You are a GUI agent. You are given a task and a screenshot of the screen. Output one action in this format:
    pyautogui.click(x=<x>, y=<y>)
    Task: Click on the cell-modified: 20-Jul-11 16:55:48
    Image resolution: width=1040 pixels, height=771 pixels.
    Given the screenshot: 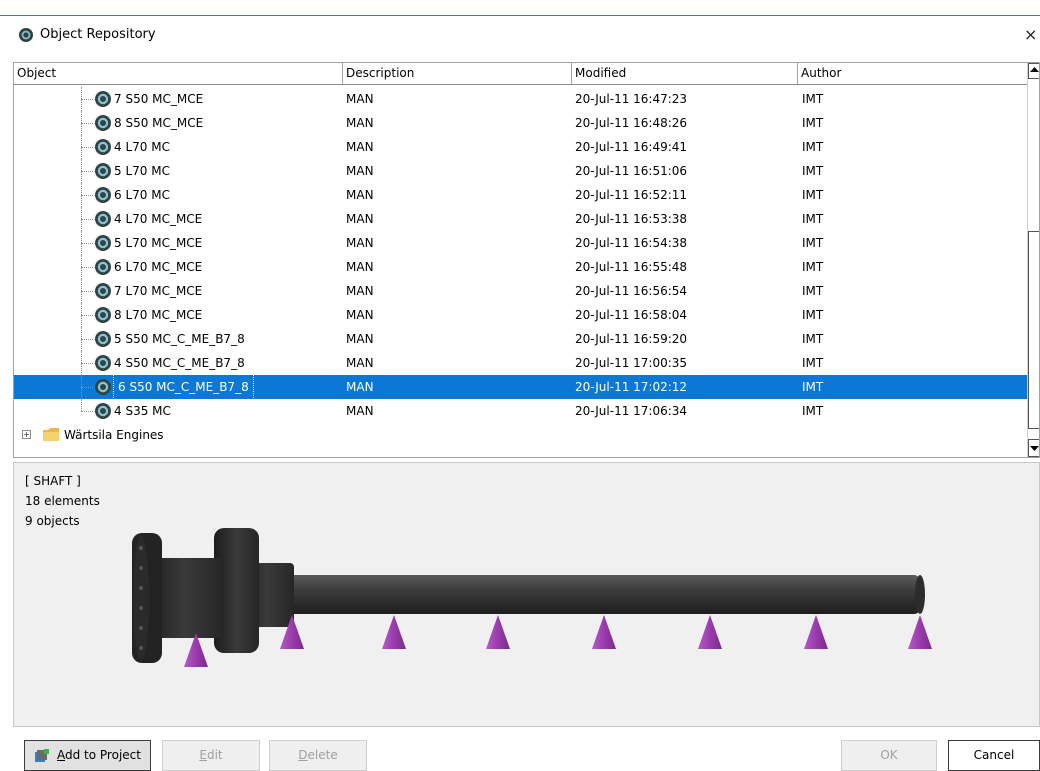 What is the action you would take?
    pyautogui.click(x=631, y=267)
    